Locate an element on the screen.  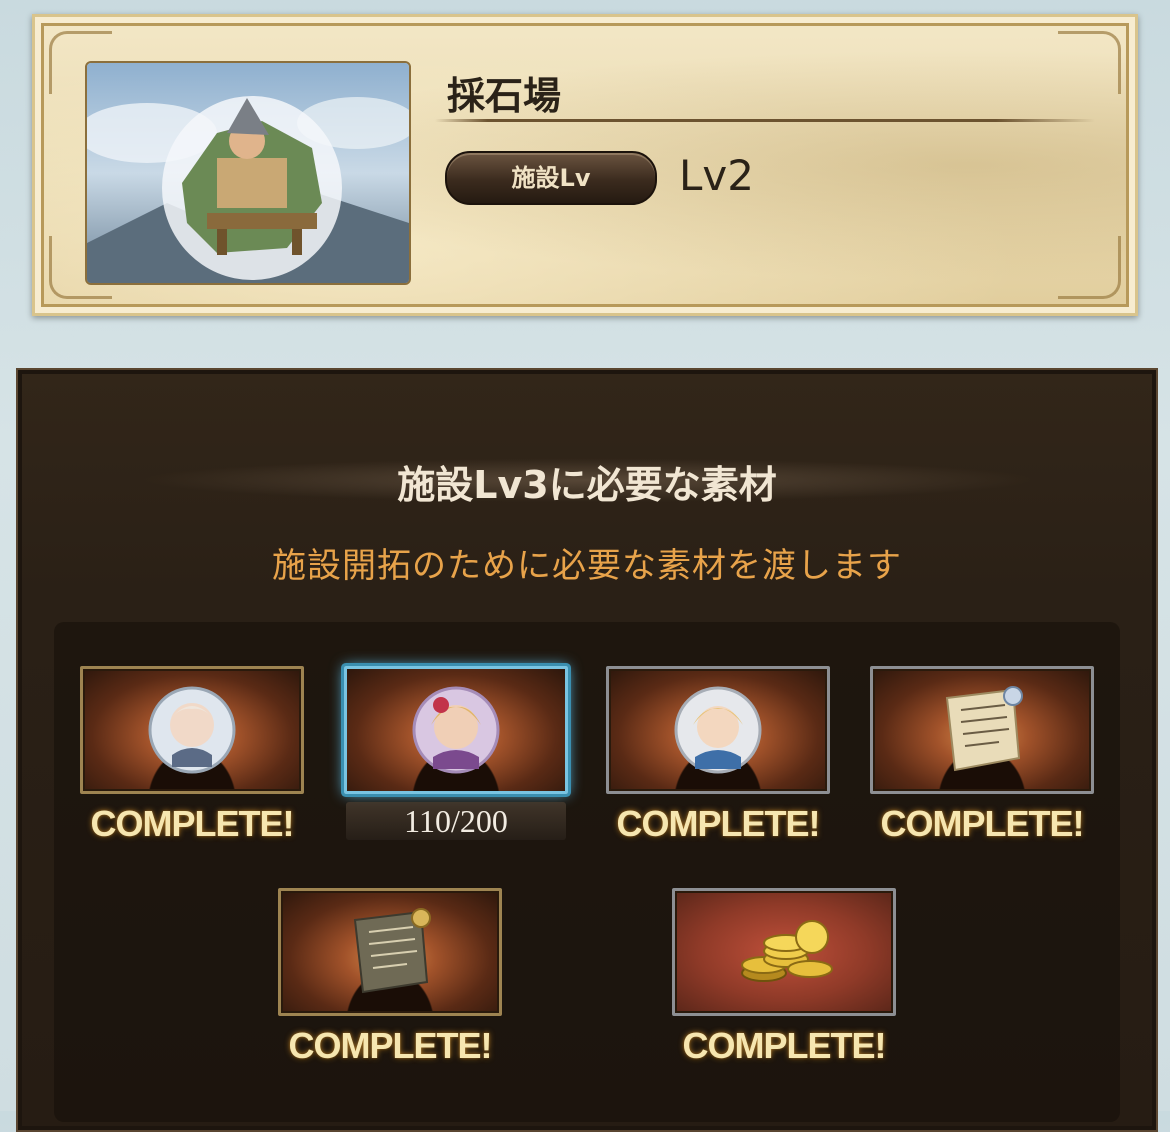
material-progress-count: 110/200 is located at coordinates (456, 821).